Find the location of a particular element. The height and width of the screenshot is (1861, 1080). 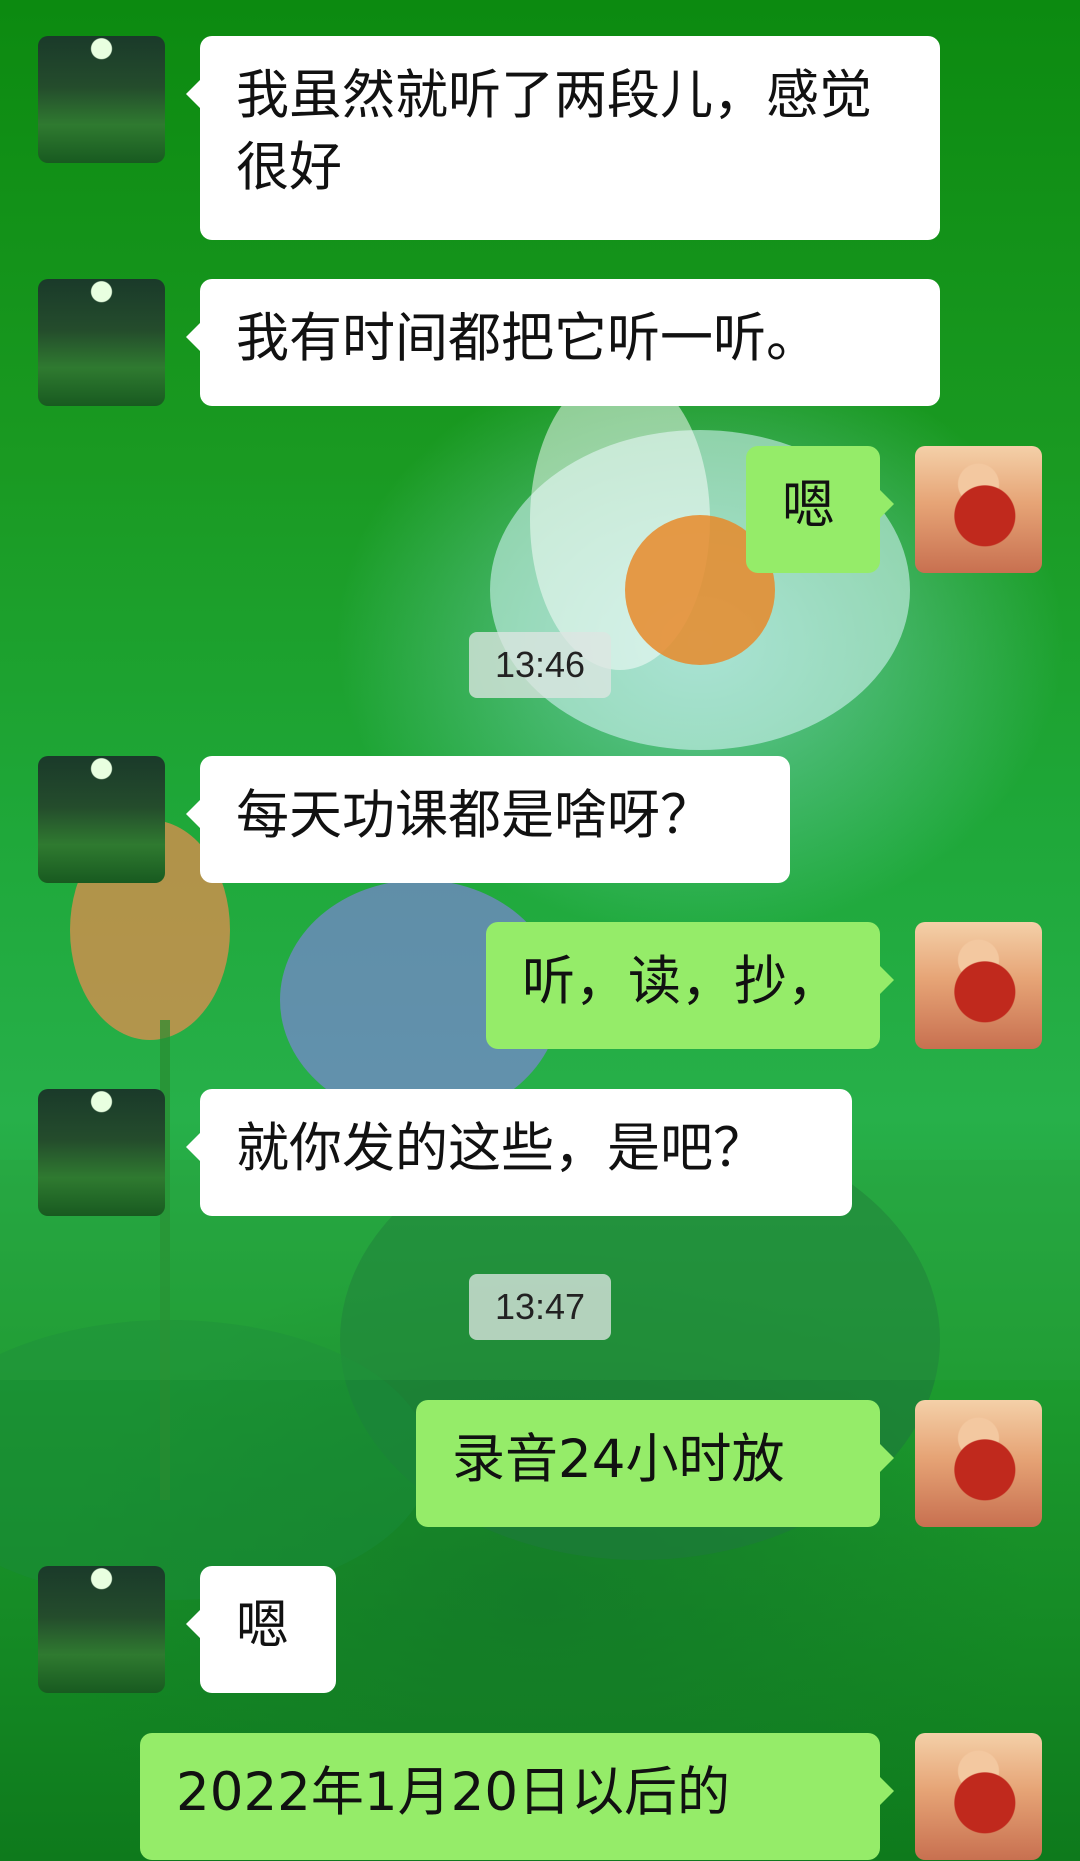

timestamp: 13:47 is located at coordinates (540, 1307).